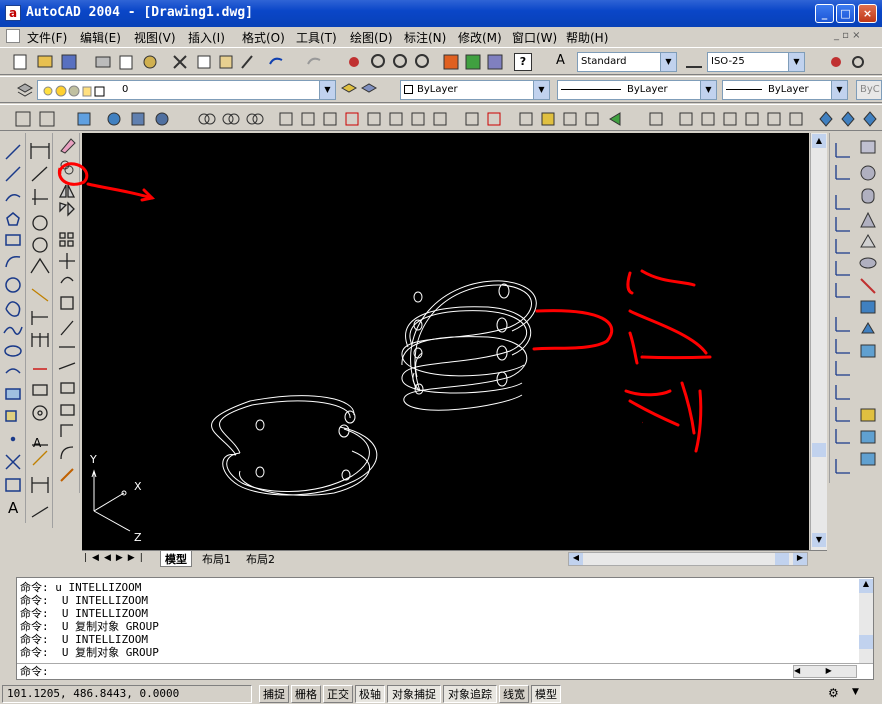 The height and width of the screenshot is (704, 882). I want to click on tab-layout2: 布局2, so click(260, 559).